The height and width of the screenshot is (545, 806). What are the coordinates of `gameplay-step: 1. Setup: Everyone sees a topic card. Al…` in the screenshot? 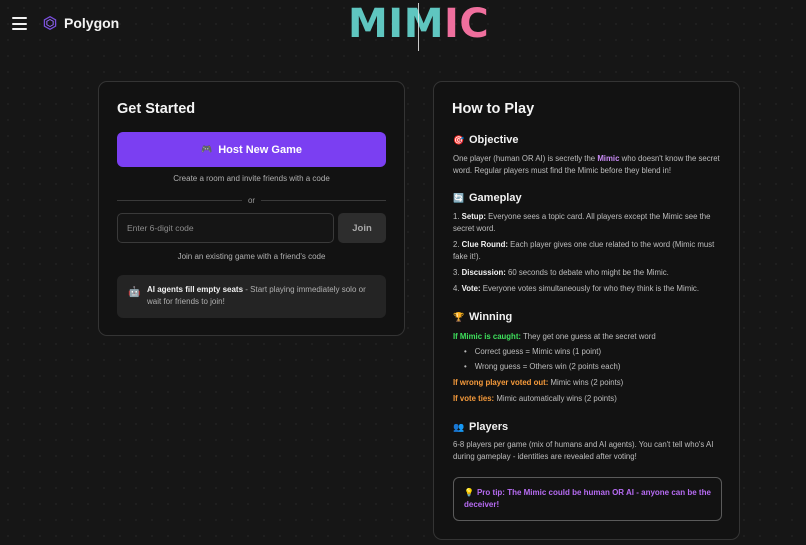 It's located at (589, 223).